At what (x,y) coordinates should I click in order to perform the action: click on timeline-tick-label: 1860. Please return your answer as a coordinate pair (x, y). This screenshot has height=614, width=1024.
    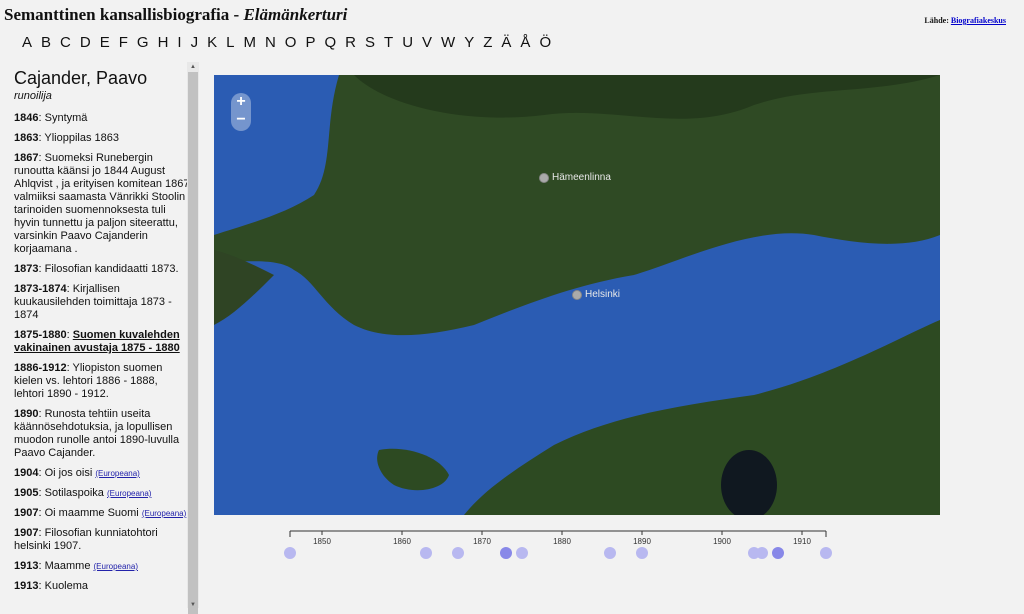
    Looking at the image, I should click on (402, 541).